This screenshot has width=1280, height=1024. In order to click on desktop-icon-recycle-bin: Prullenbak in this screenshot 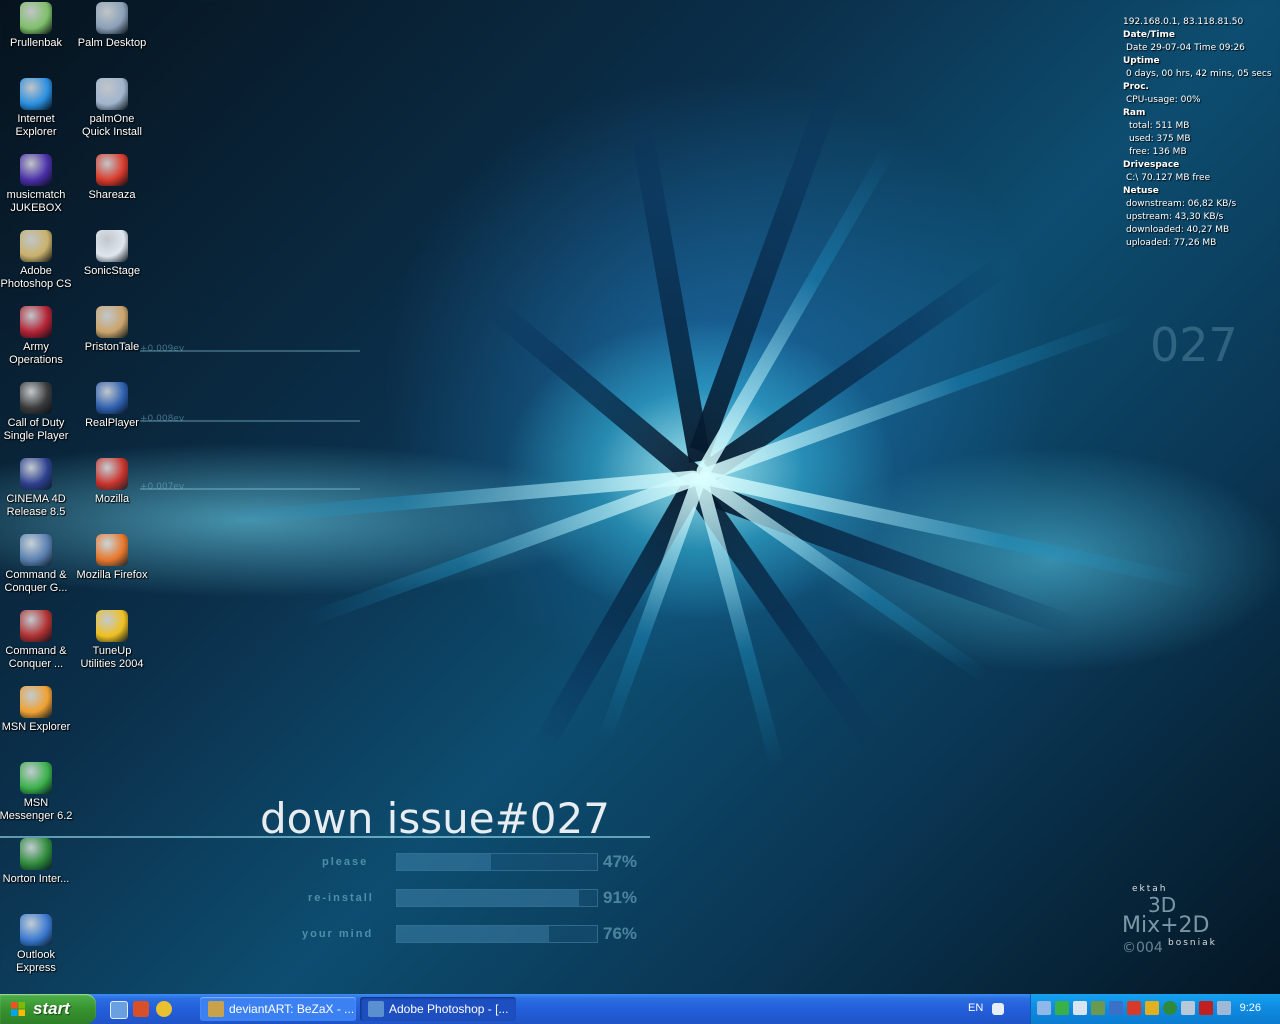, I will do `click(36, 26)`.